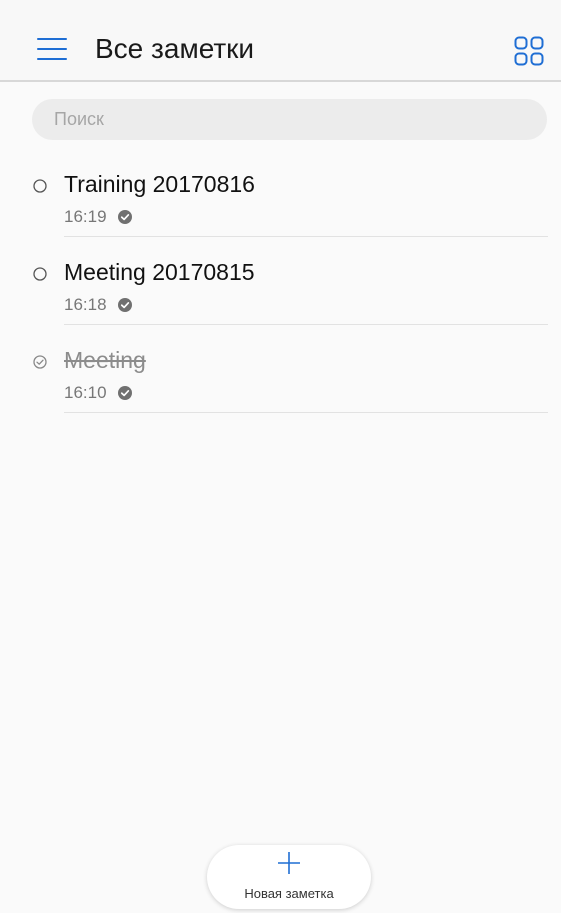  What do you see at coordinates (85, 216) in the screenshot?
I see `note-time: 16:19` at bounding box center [85, 216].